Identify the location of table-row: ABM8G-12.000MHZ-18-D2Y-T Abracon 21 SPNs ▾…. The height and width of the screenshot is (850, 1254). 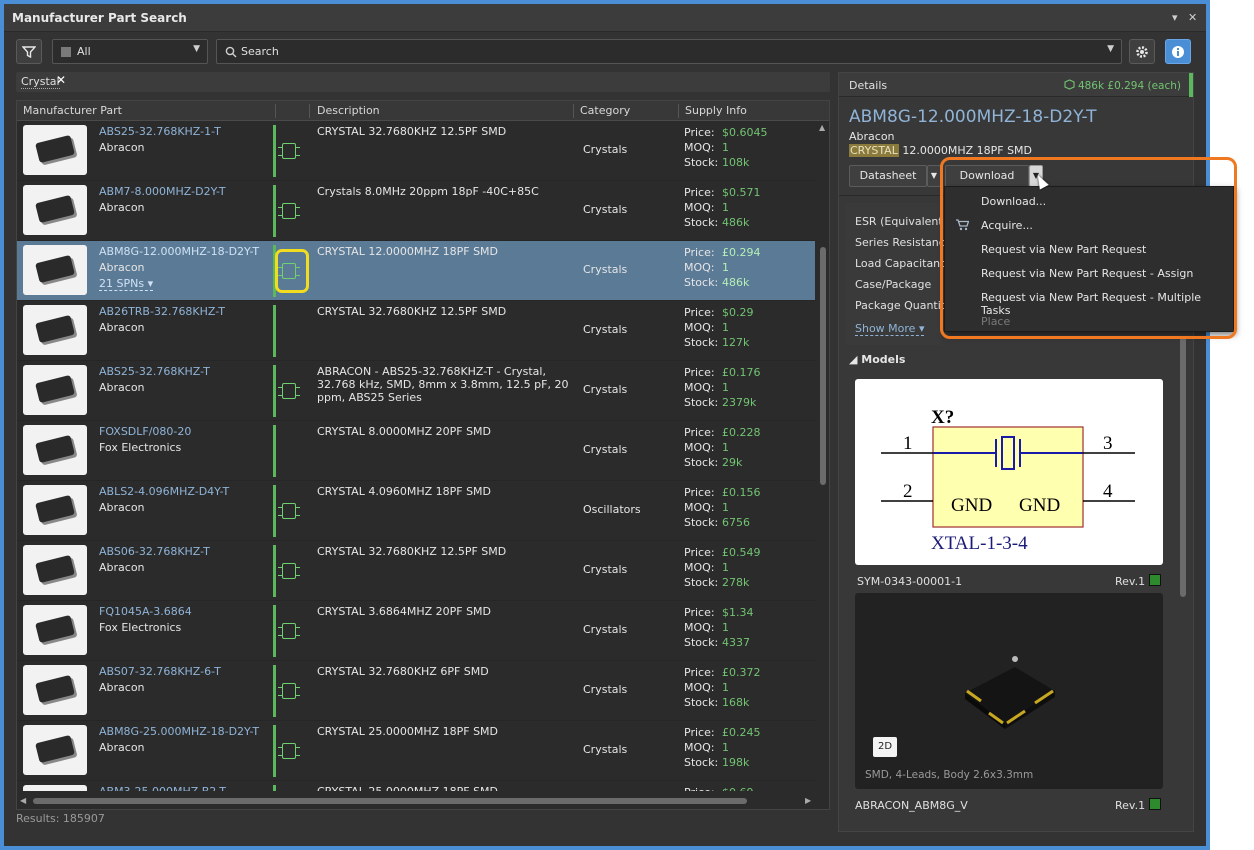
(416, 271).